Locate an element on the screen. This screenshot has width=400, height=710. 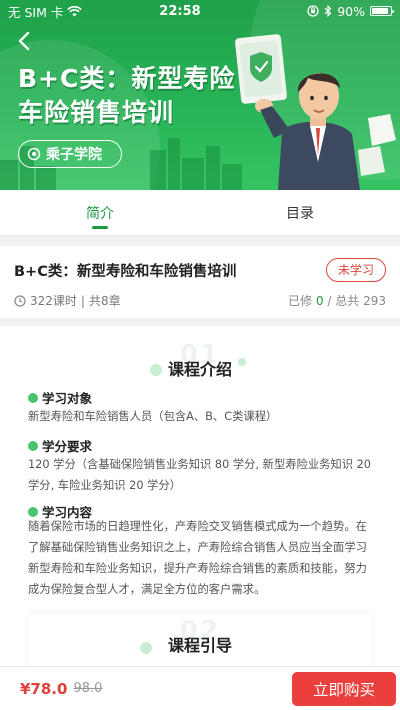
study-progress: 已修 0 / 总共 293 is located at coordinates (337, 300).